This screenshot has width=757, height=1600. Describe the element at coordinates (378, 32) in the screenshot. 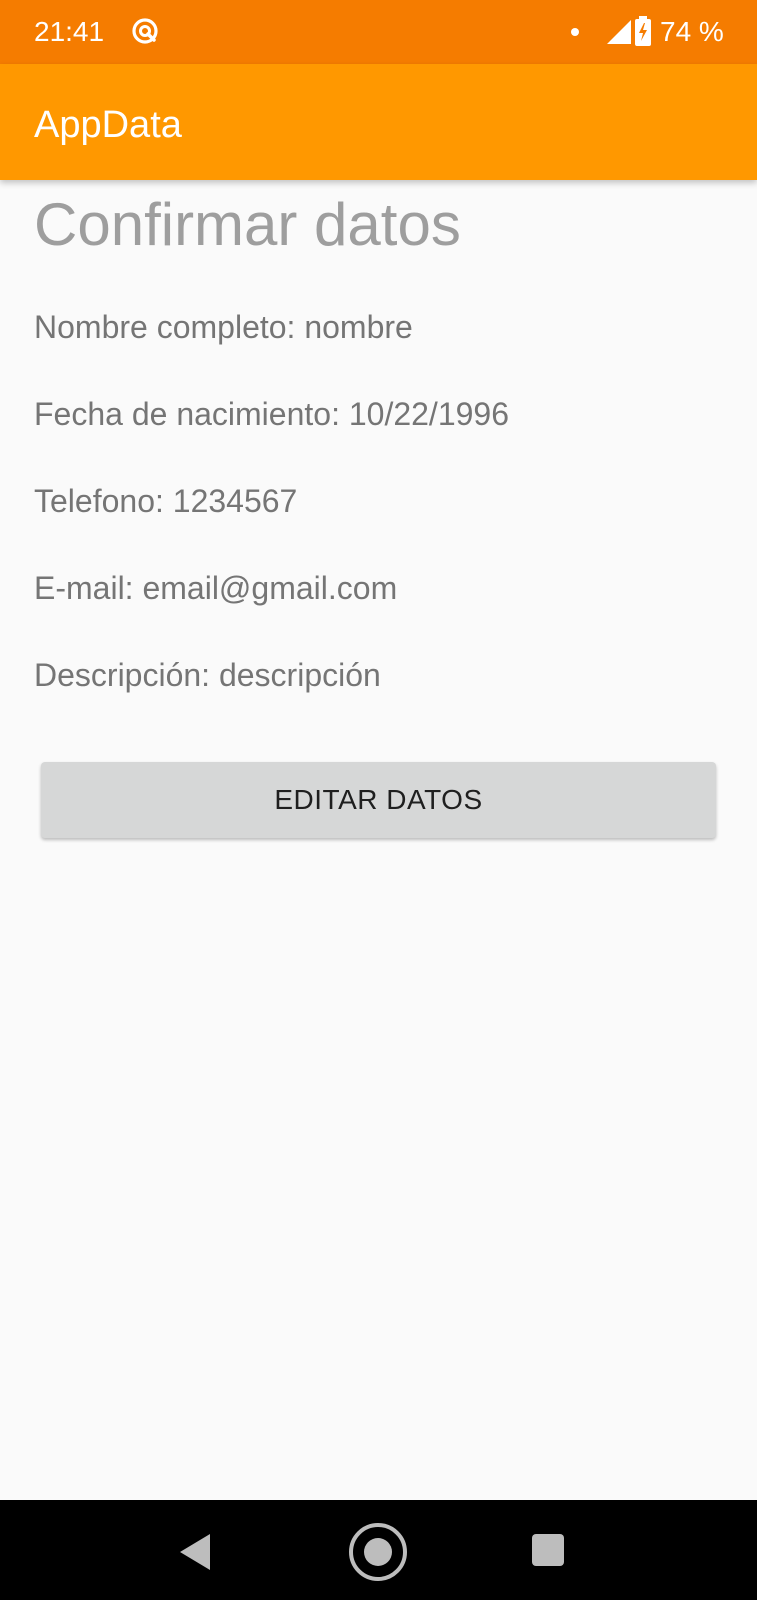

I see `status-bar: 21:41 74 %` at that location.